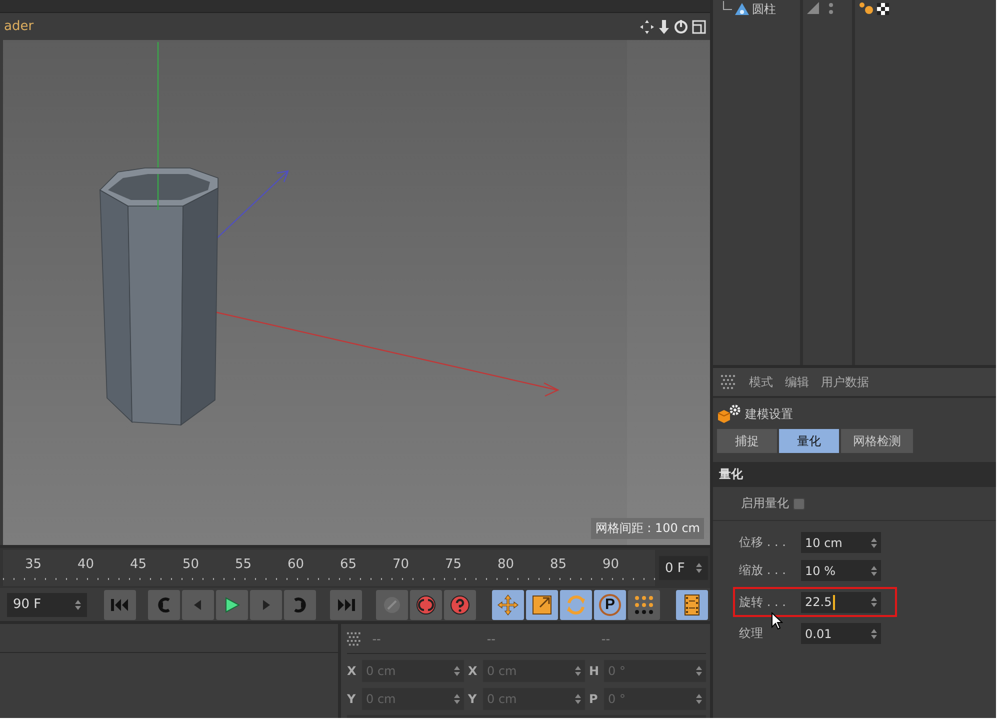 The width and height of the screenshot is (1000, 723). I want to click on axis-label: P, so click(594, 699).